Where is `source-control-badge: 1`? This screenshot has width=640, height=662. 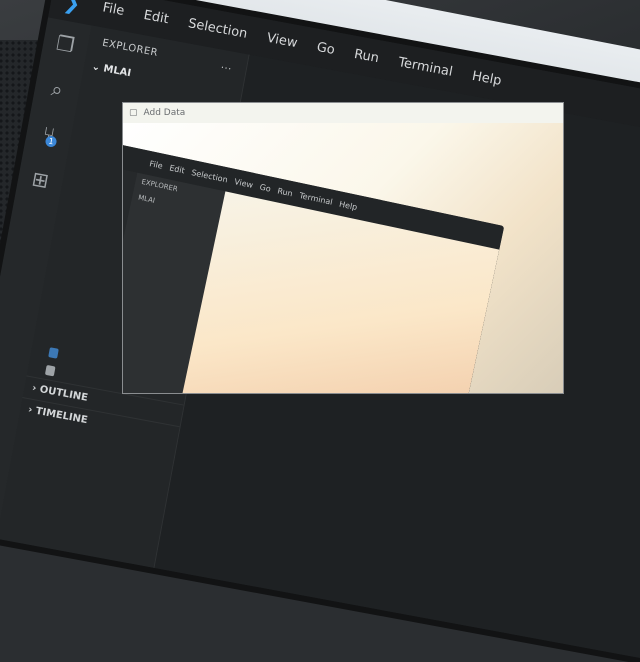
source-control-badge: 1 is located at coordinates (51, 141).